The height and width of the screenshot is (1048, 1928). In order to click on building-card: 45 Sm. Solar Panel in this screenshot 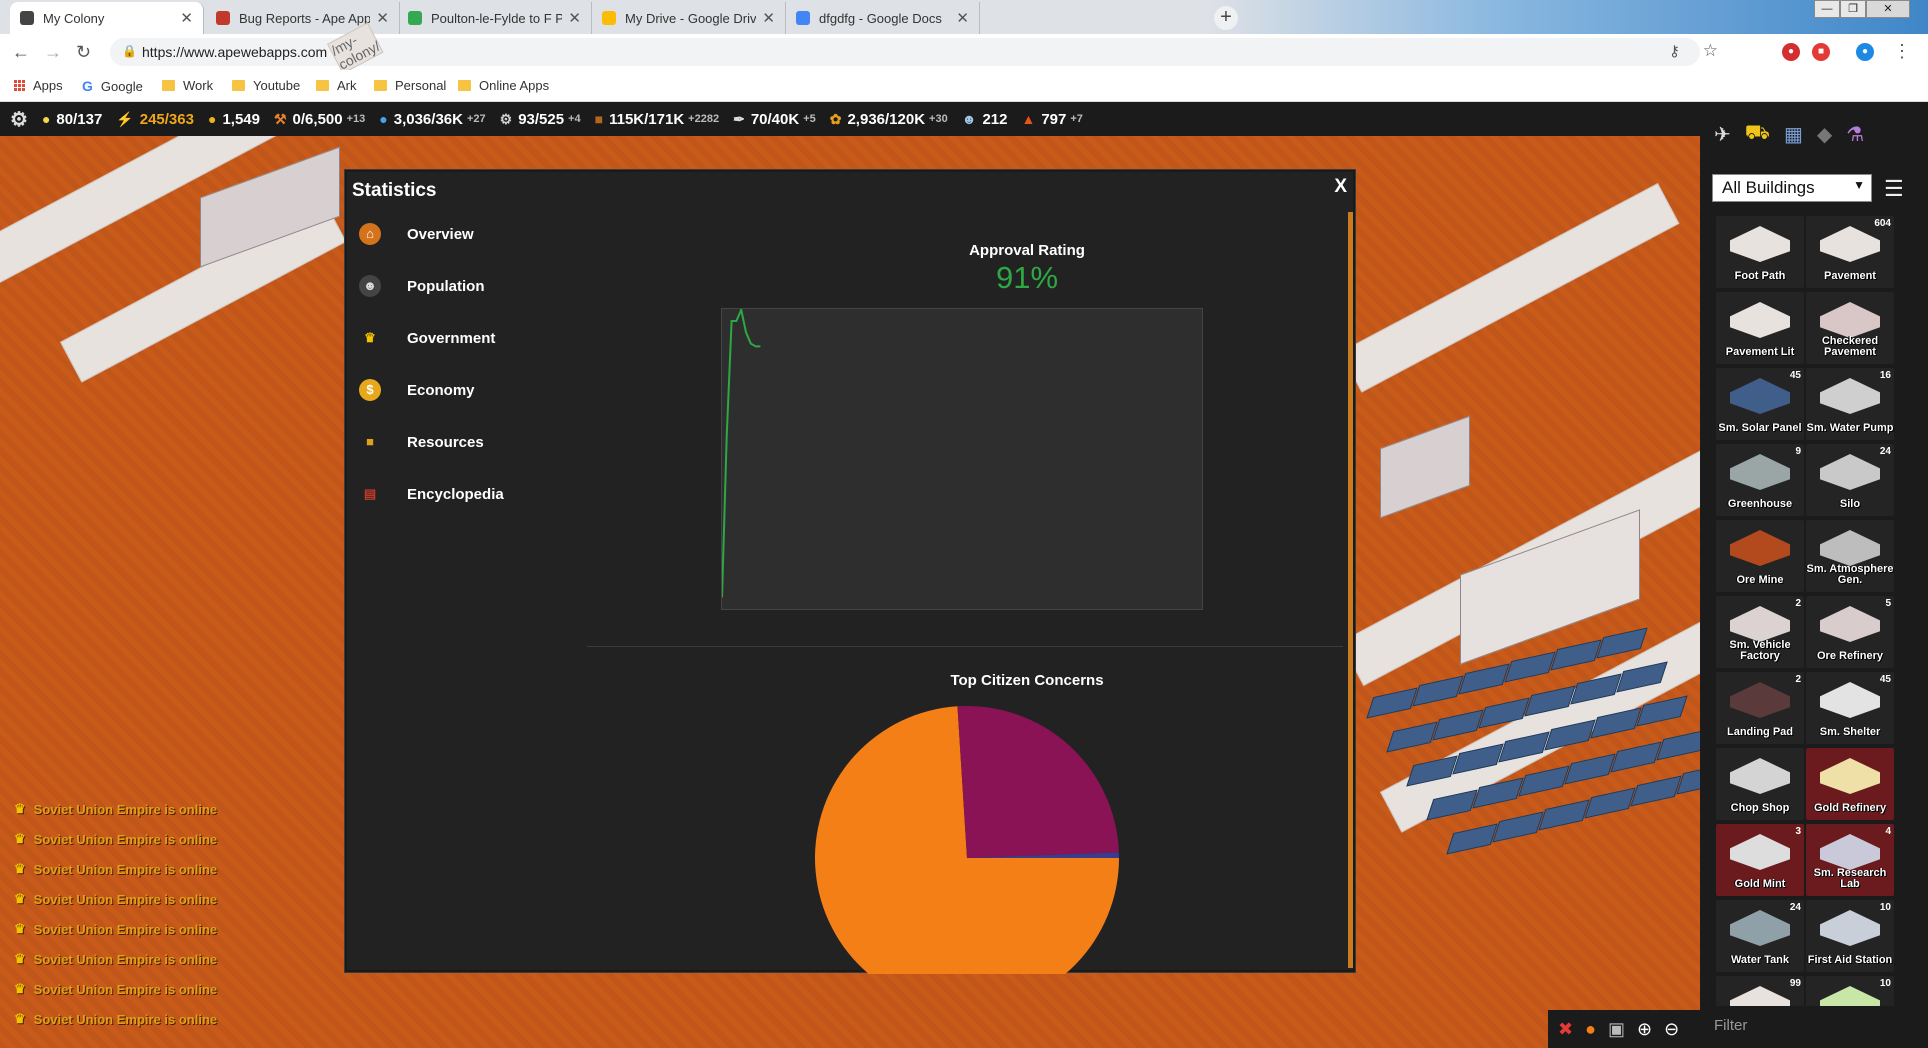, I will do `click(1760, 404)`.